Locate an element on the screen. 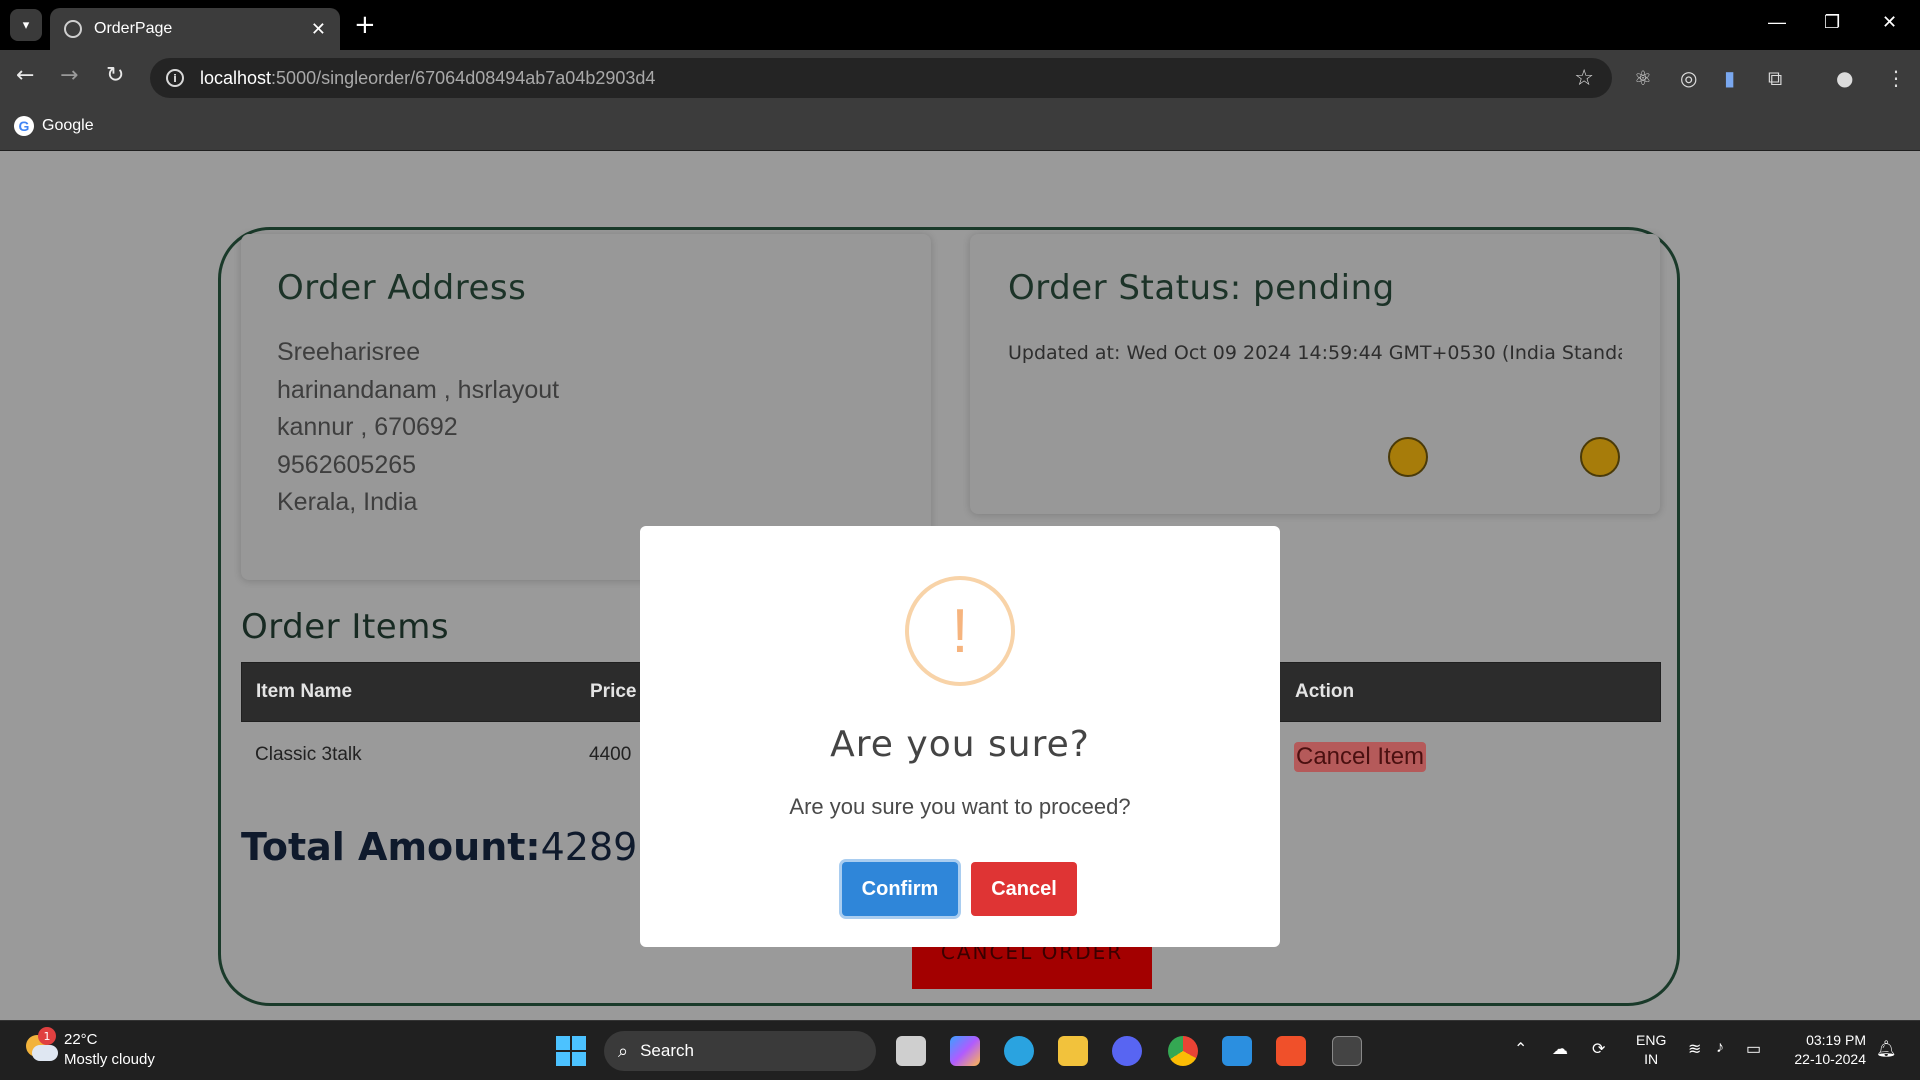 Image resolution: width=1920 pixels, height=1080 pixels. search-icon: ⌕ is located at coordinates (623, 1051).